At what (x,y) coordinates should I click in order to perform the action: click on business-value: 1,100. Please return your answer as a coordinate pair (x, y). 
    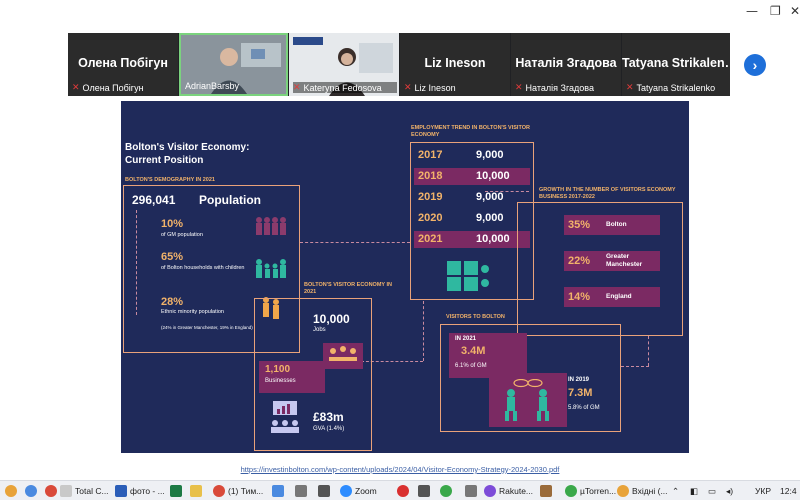
    Looking at the image, I should click on (278, 369).